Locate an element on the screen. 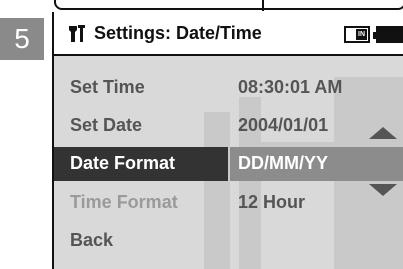 The image size is (403, 269). internal-memory-icon: IN is located at coordinates (357, 34).